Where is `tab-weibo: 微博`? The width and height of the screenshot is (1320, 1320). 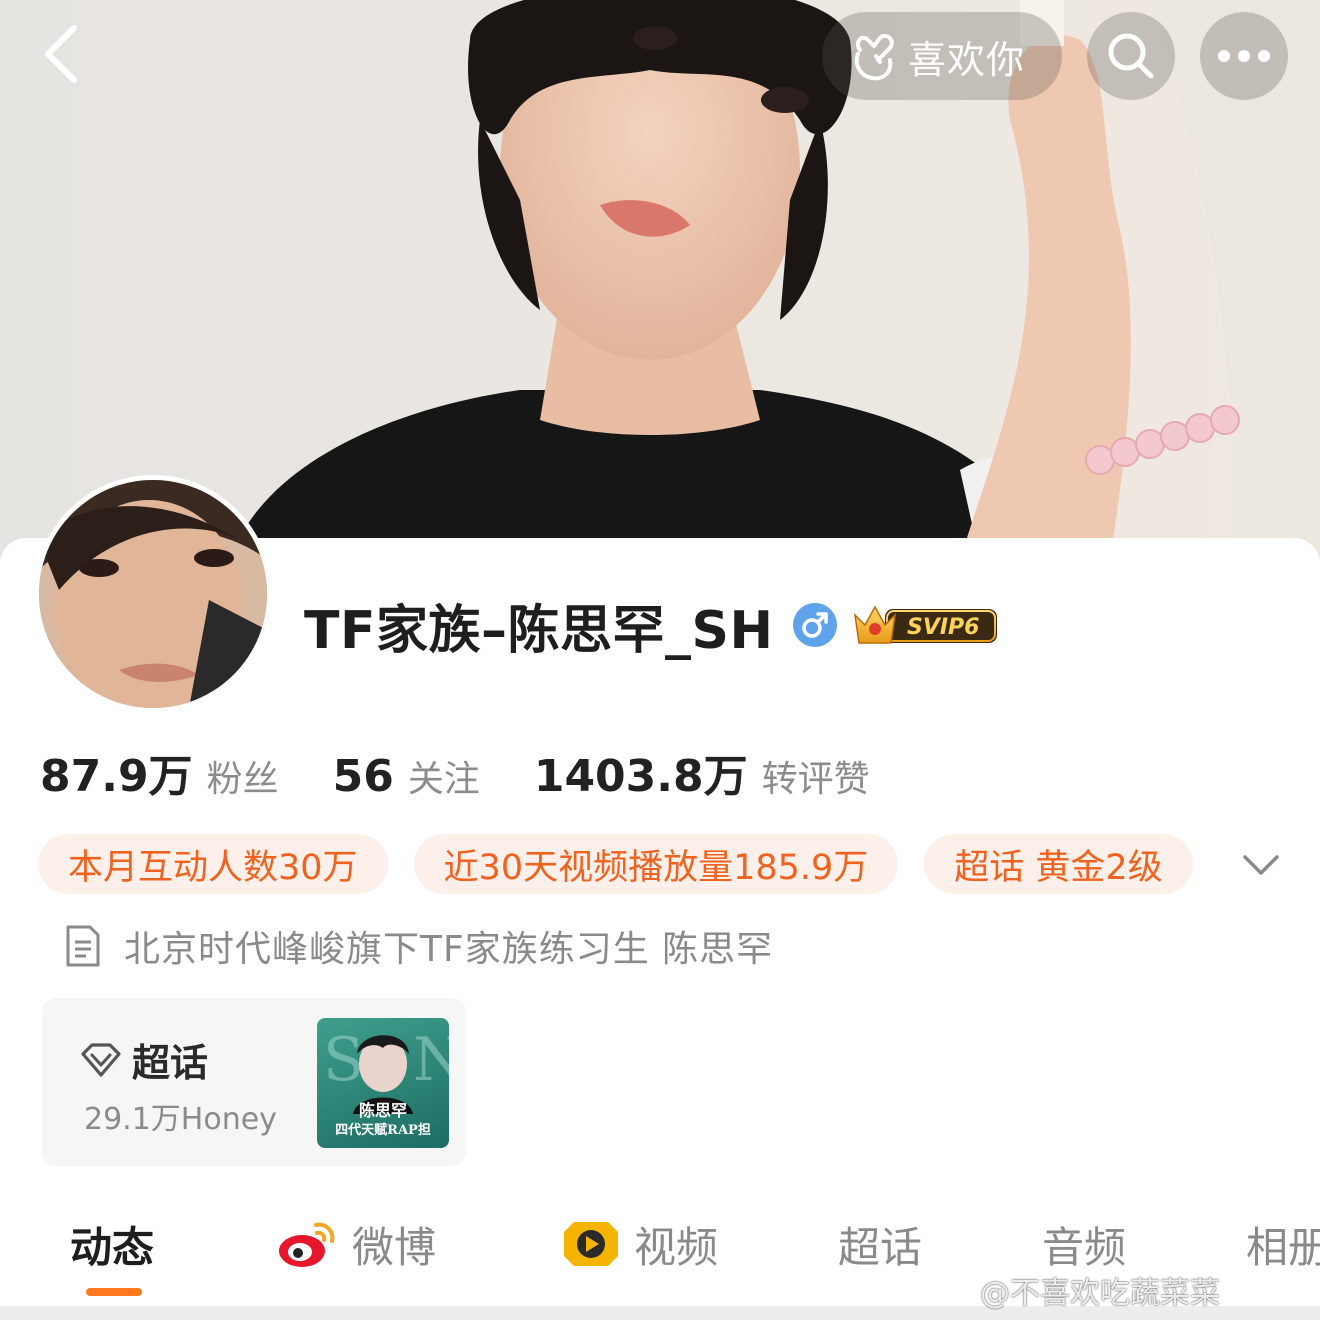 tab-weibo: 微博 is located at coordinates (356, 1244).